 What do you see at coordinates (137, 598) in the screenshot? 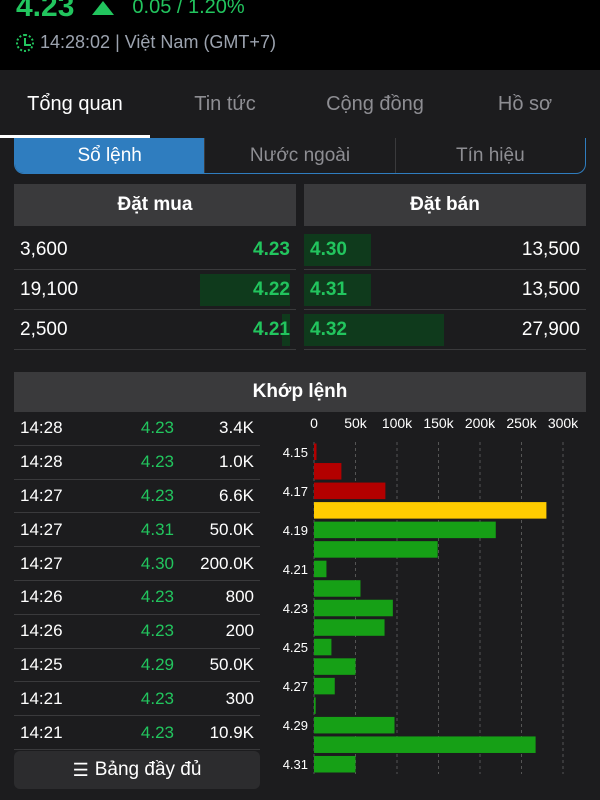
I see `trade-row: 14:26 4.23 800` at bounding box center [137, 598].